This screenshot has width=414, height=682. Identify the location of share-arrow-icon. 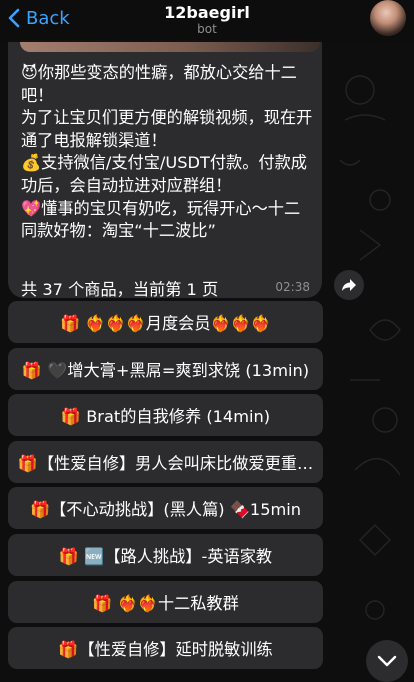
(349, 285).